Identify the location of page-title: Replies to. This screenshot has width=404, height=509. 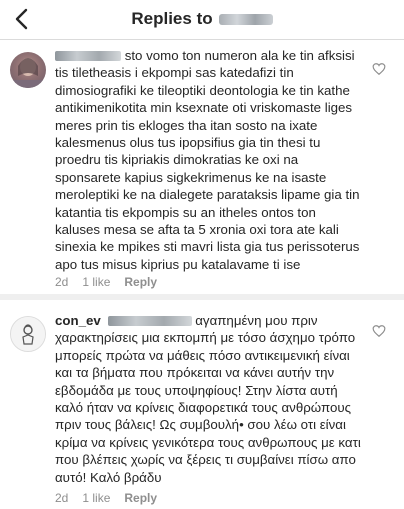
(202, 19).